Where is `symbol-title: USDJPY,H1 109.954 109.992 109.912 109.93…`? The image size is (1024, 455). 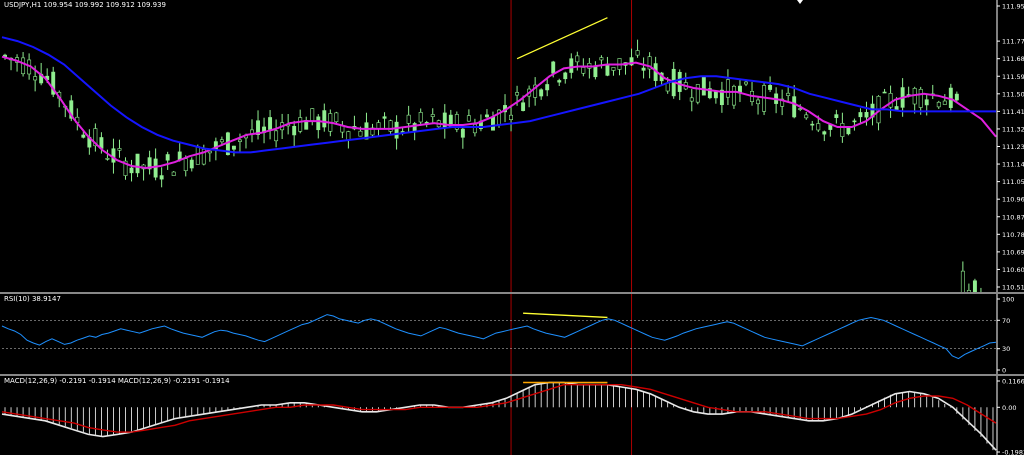 symbol-title: USDJPY,H1 109.954 109.992 109.912 109.93… is located at coordinates (85, 5).